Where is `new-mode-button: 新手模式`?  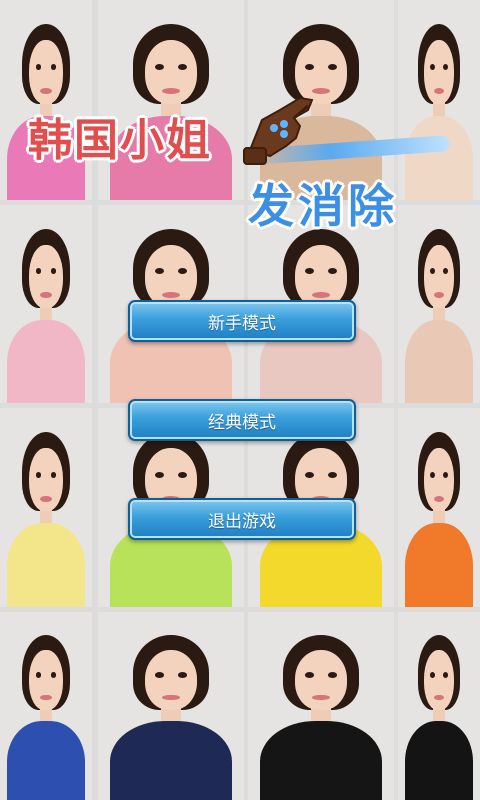 new-mode-button: 新手模式 is located at coordinates (242, 321).